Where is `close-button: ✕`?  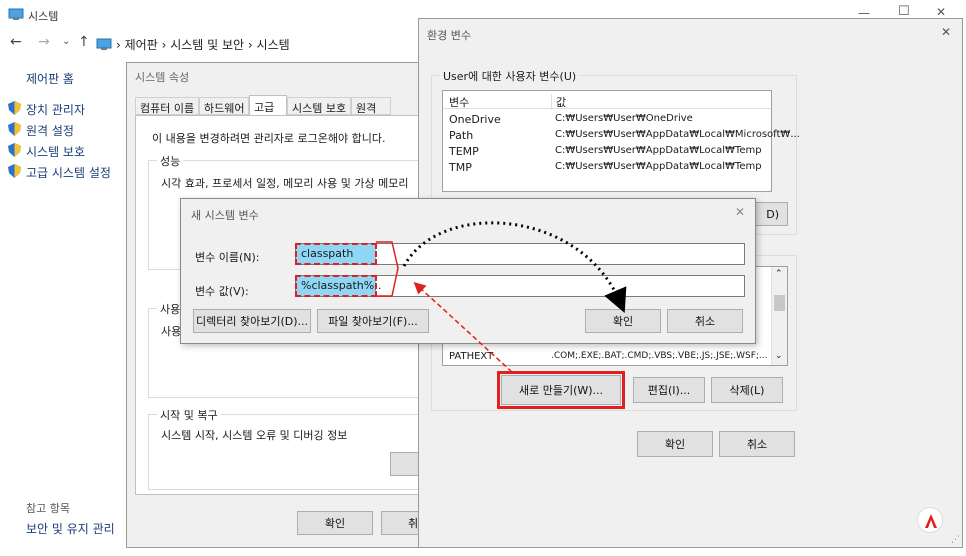
close-button: ✕ is located at coordinates (941, 12).